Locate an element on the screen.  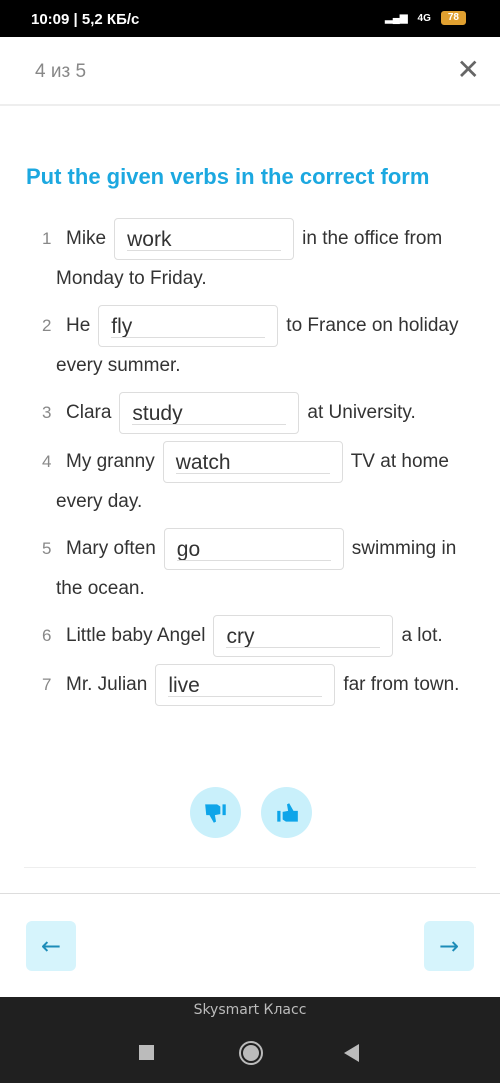
task-number: 7 is located at coordinates (47, 685).